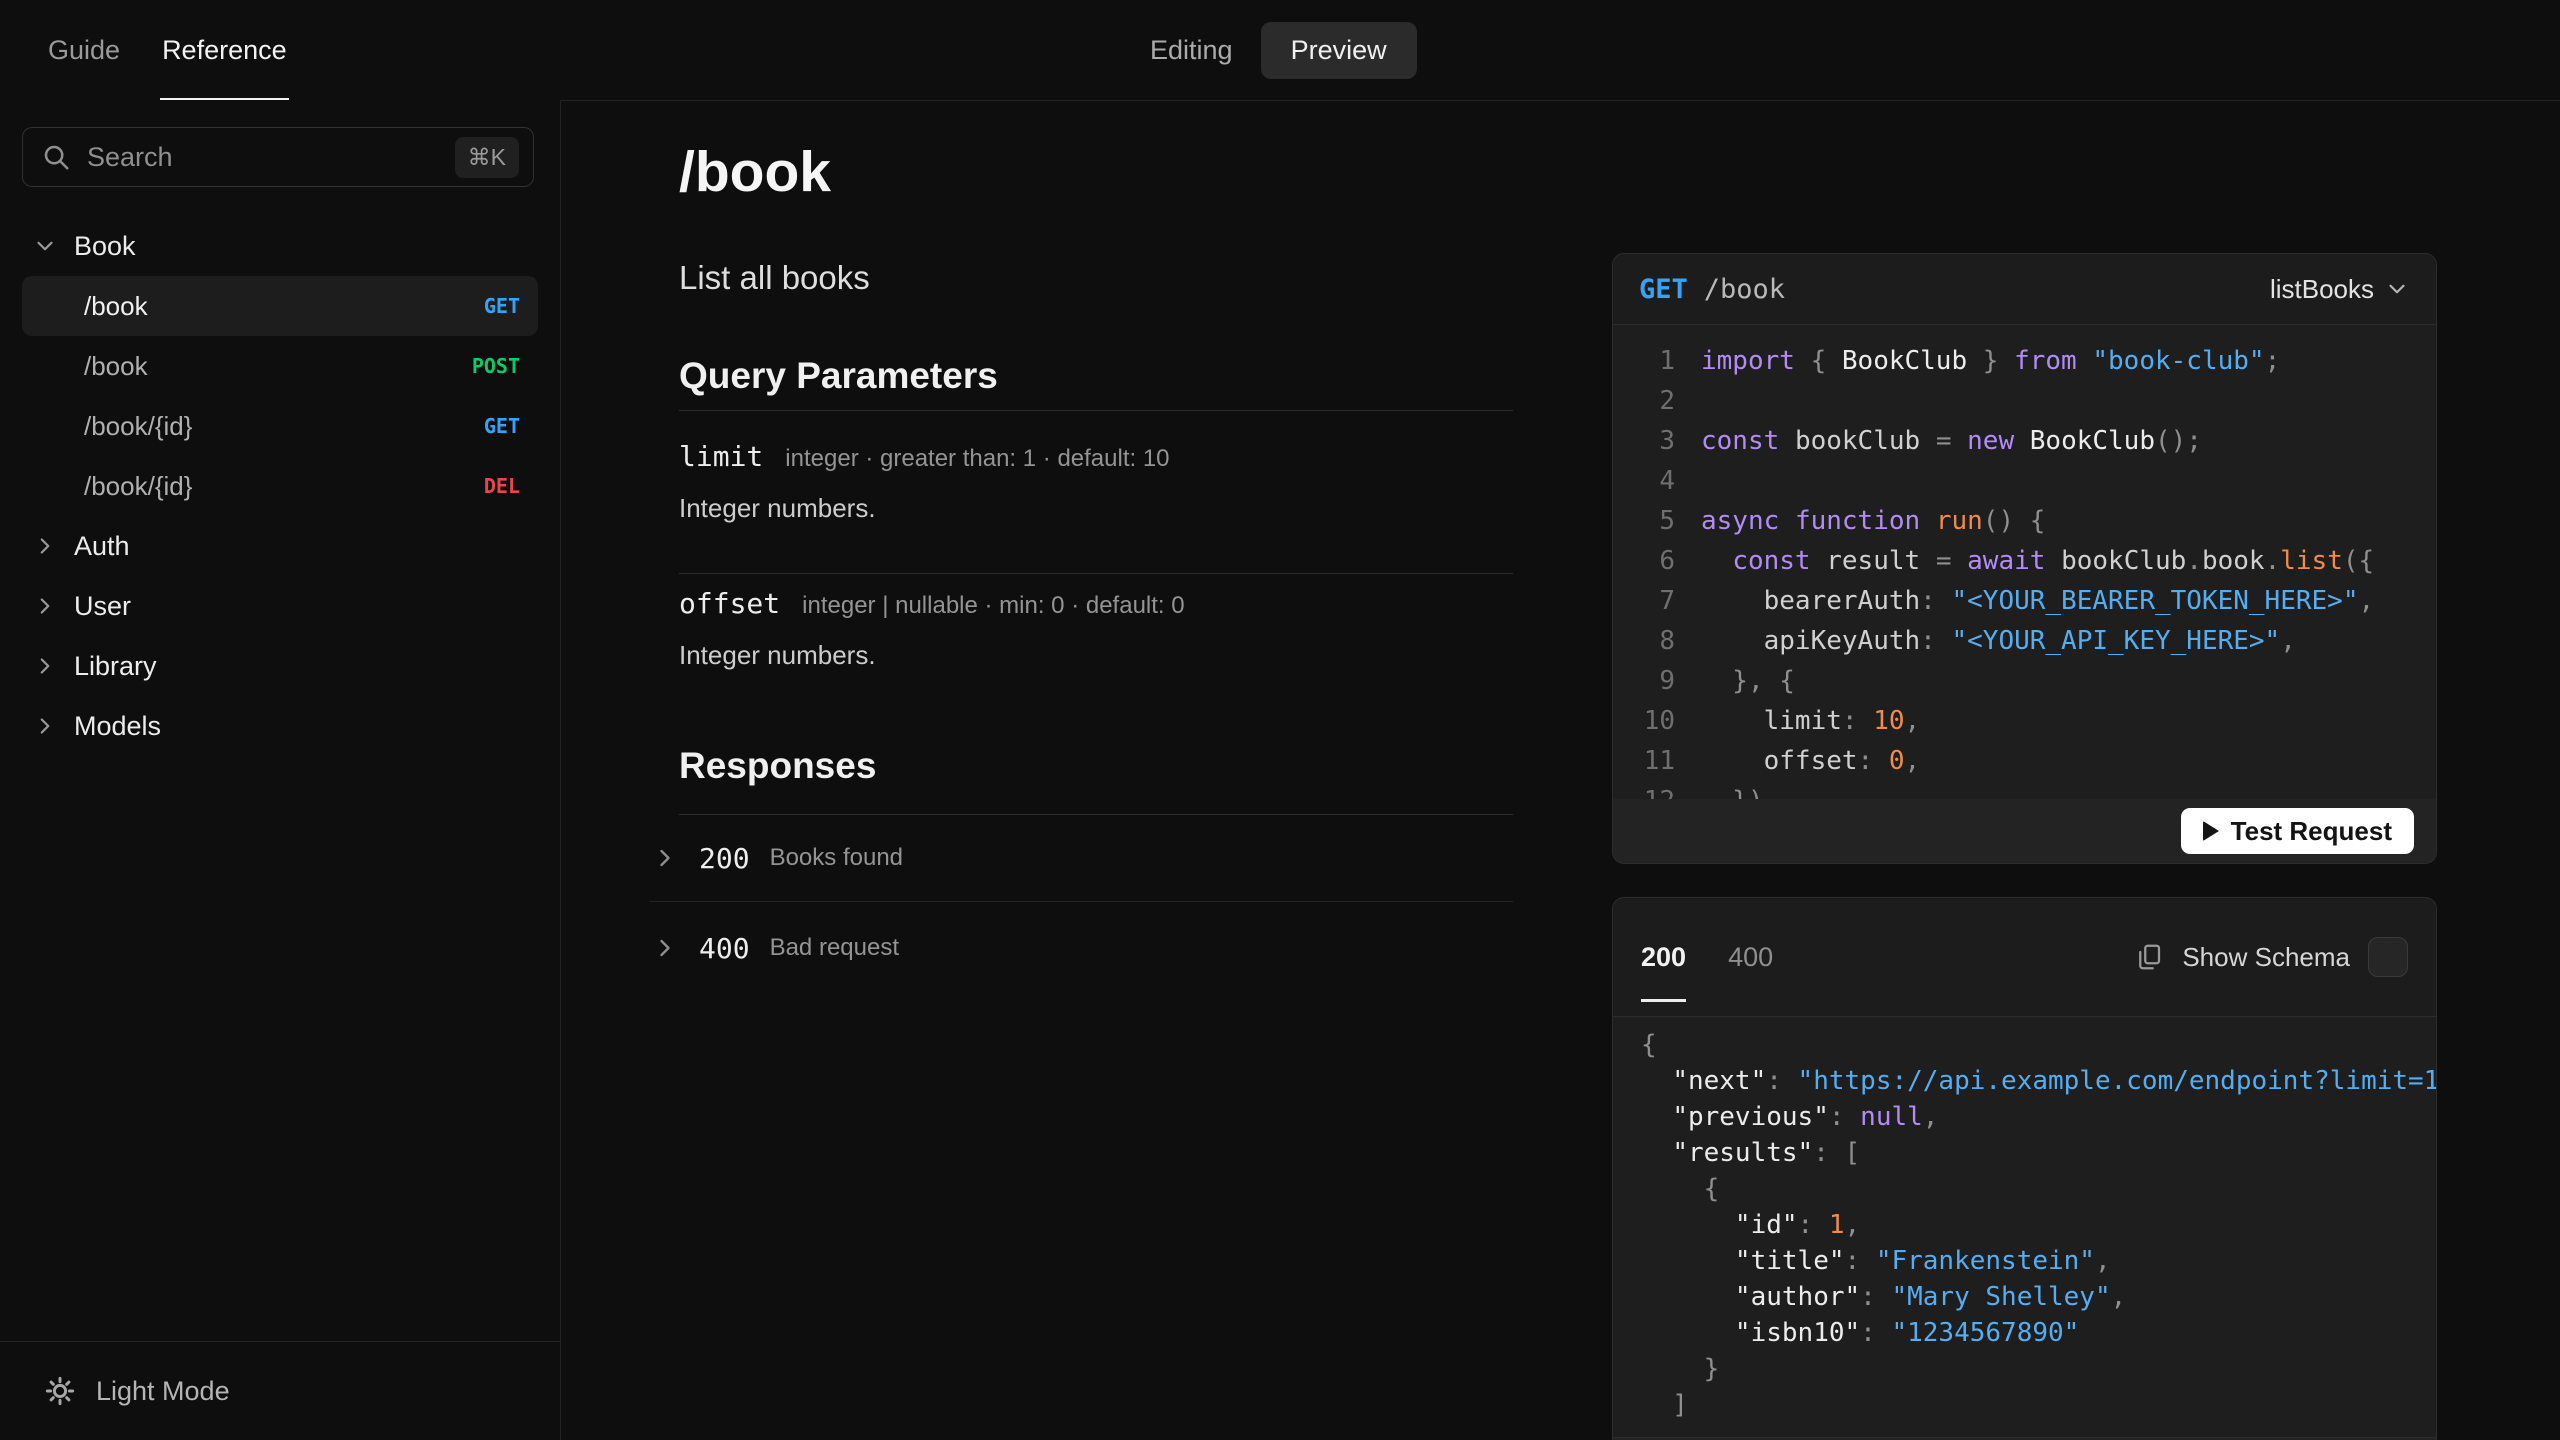 The height and width of the screenshot is (1440, 2560). I want to click on response-row-200: 200 Books found, so click(1081, 858).